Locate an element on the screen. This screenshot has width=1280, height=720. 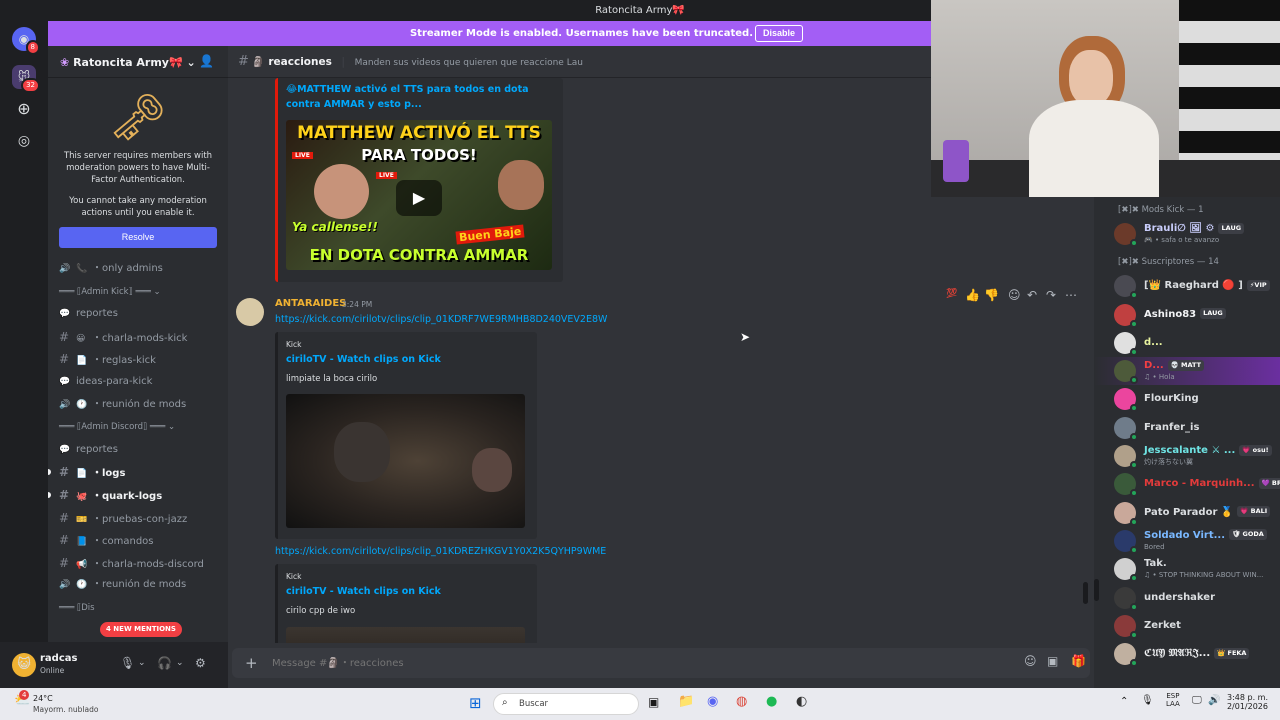
forward-icon: ↷ is located at coordinates (1051, 295).